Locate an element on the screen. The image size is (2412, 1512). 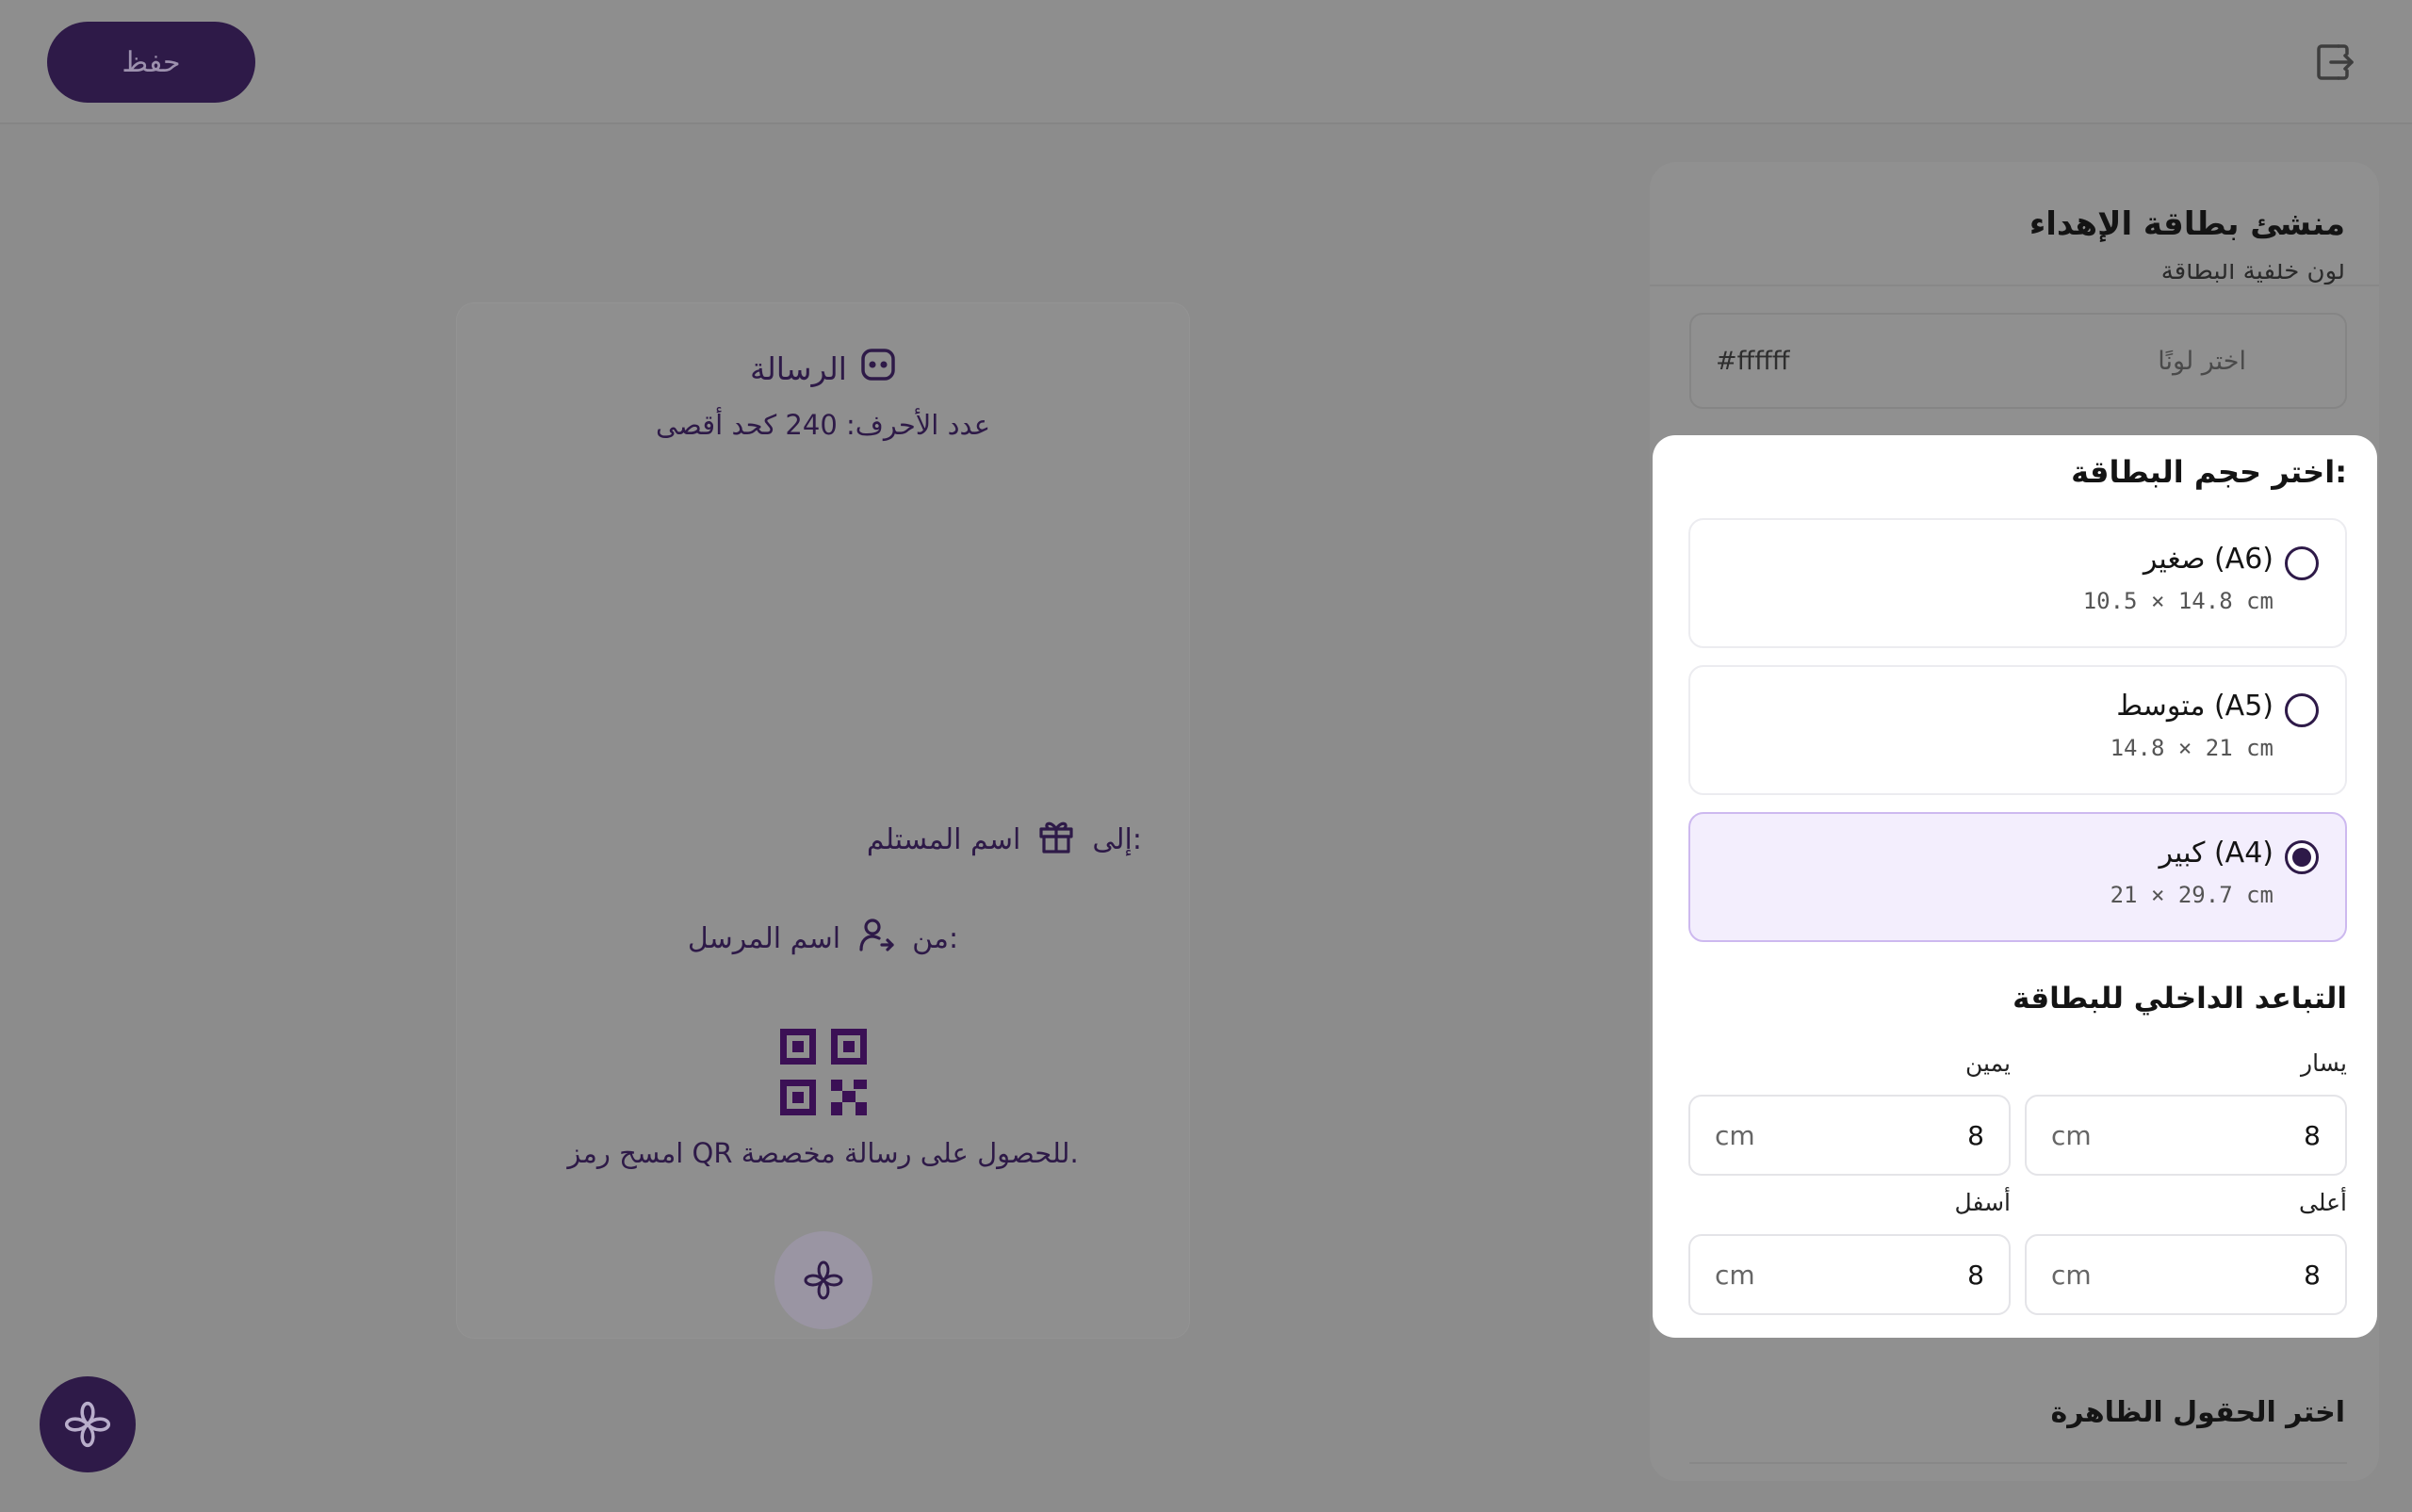
user-arrow-icon is located at coordinates (876, 938).